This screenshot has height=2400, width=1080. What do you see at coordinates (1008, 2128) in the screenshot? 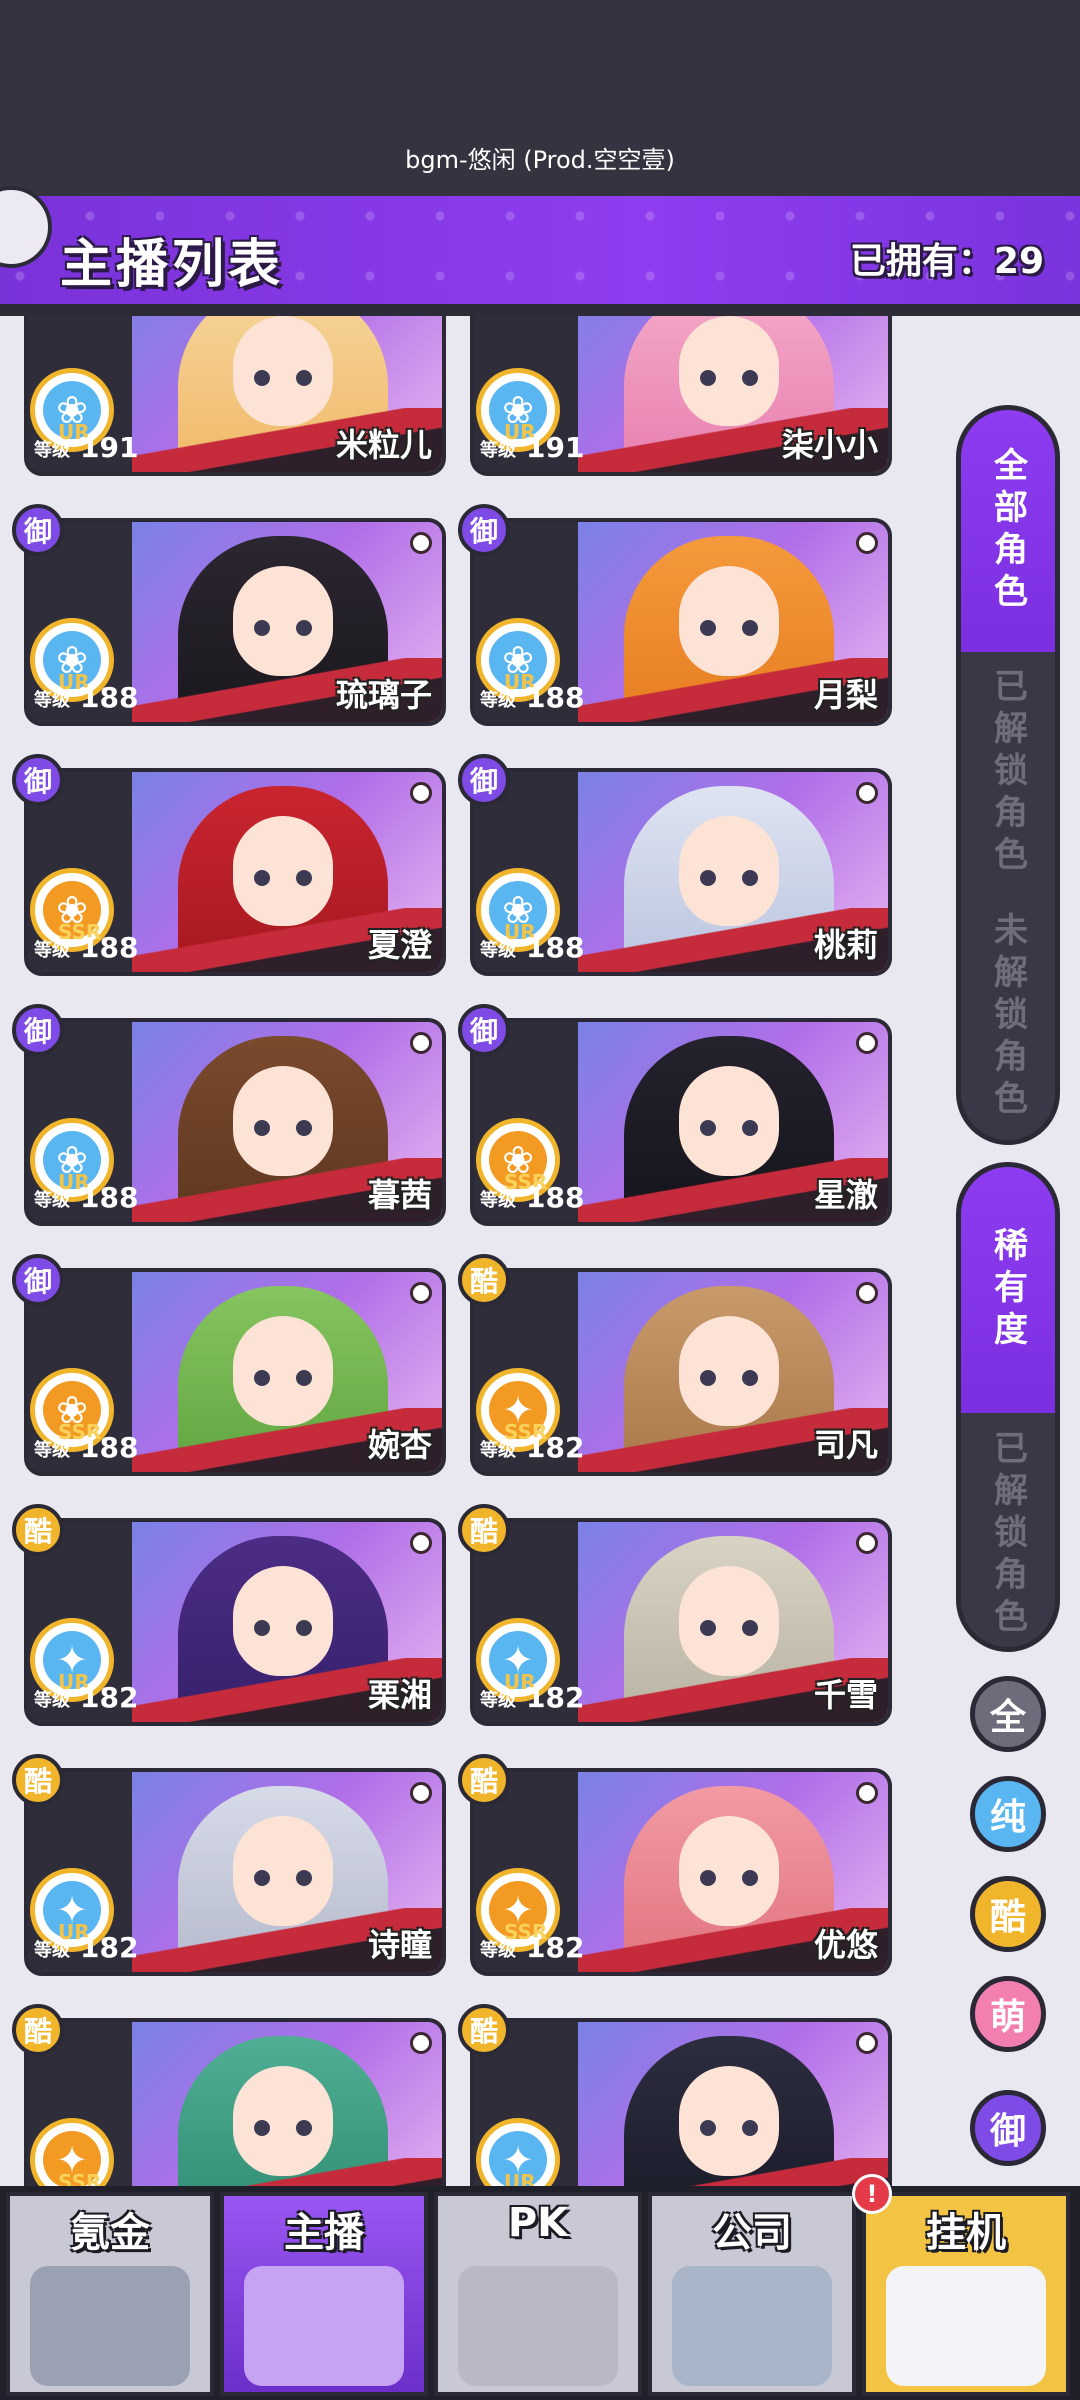
I see `filter-royal-button: 御` at bounding box center [1008, 2128].